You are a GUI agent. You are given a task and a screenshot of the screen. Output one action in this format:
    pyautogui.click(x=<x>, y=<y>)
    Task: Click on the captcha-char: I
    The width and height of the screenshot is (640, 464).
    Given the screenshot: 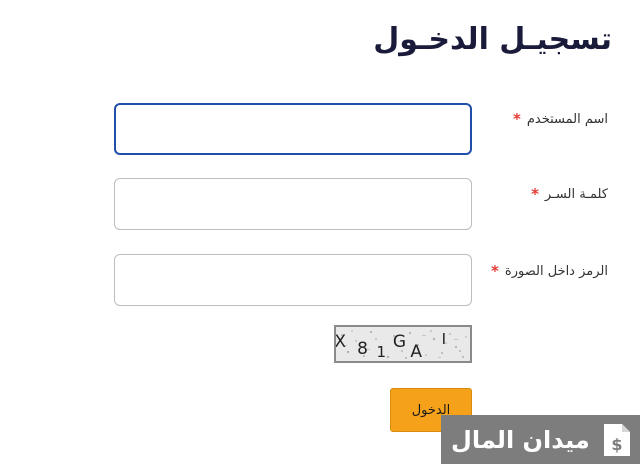 What is the action you would take?
    pyautogui.click(x=444, y=339)
    